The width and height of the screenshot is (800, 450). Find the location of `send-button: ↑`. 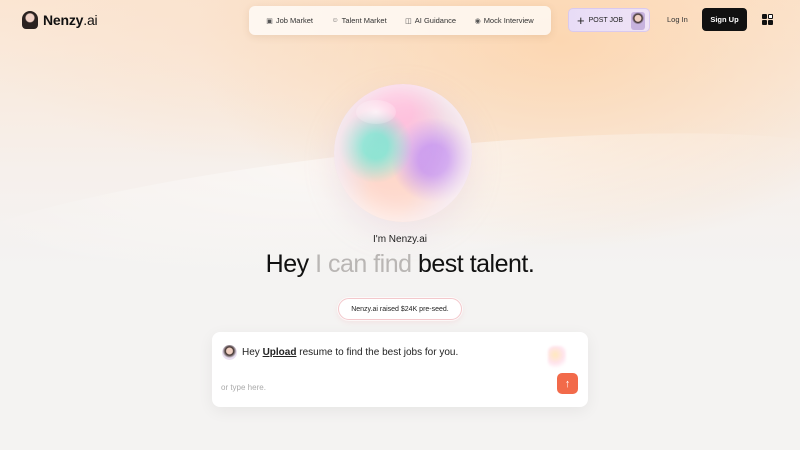

send-button: ↑ is located at coordinates (567, 383).